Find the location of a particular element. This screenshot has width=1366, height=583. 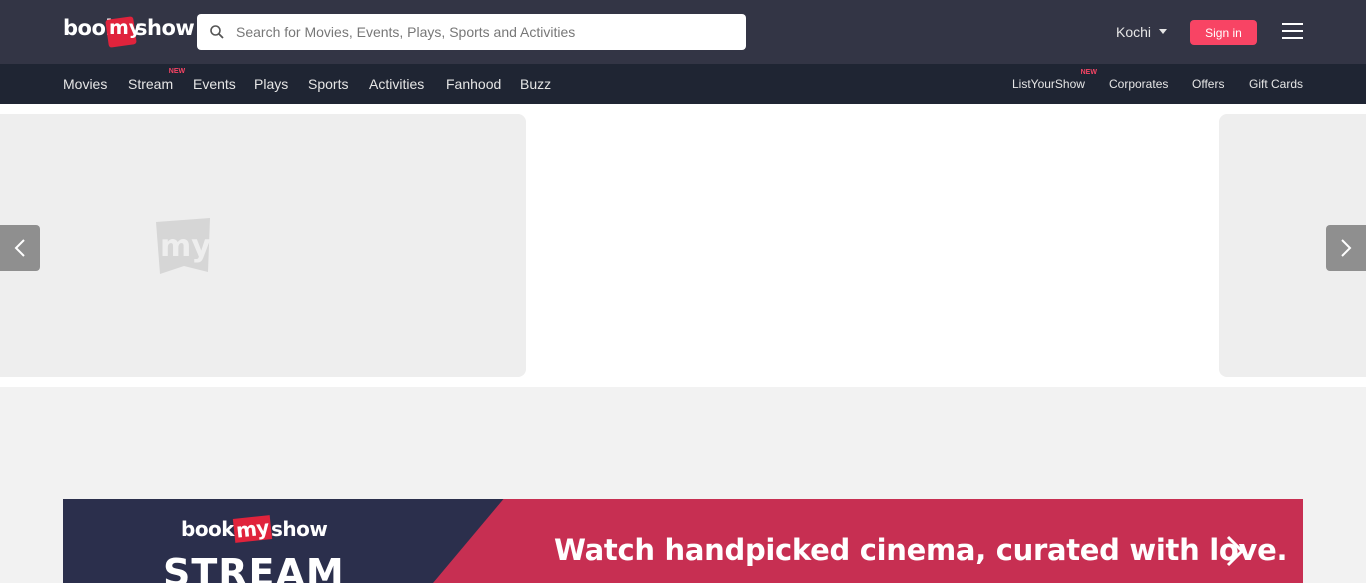

search-bar is located at coordinates (471, 32).